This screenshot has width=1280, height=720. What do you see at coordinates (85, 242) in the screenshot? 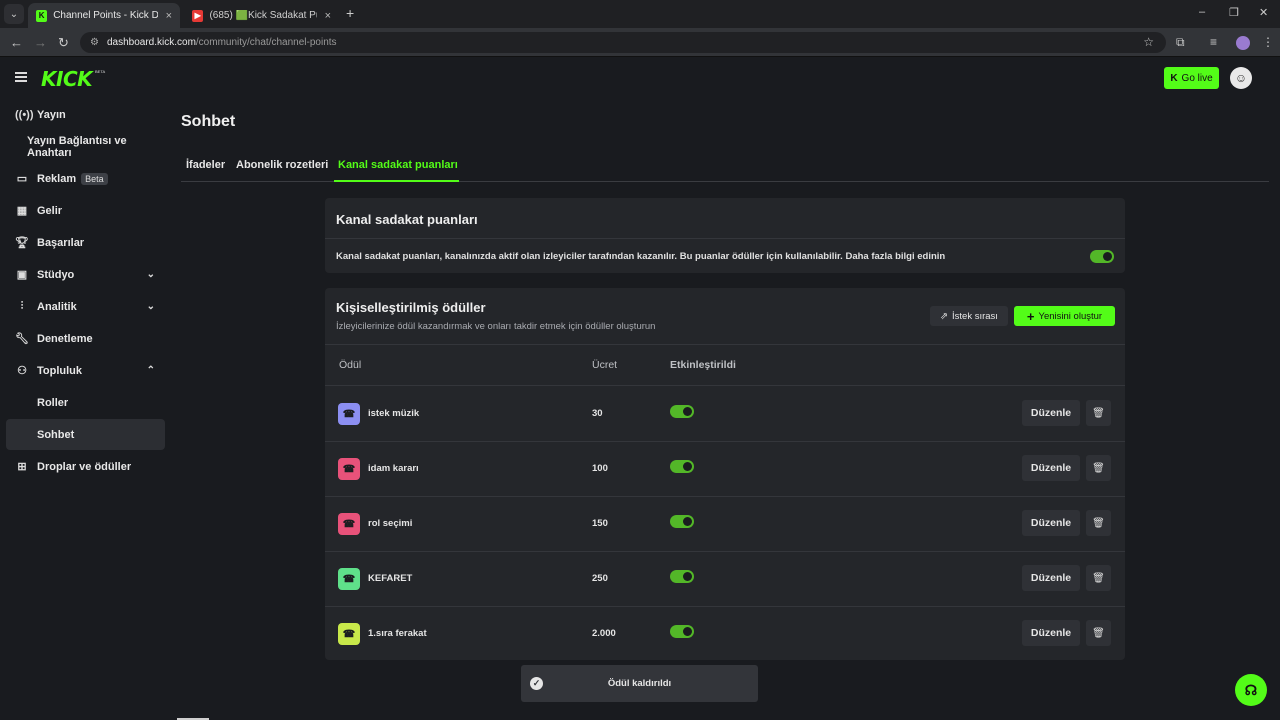
I see `sidebar-item-basarilar: 🏆︎ Başarılar` at bounding box center [85, 242].